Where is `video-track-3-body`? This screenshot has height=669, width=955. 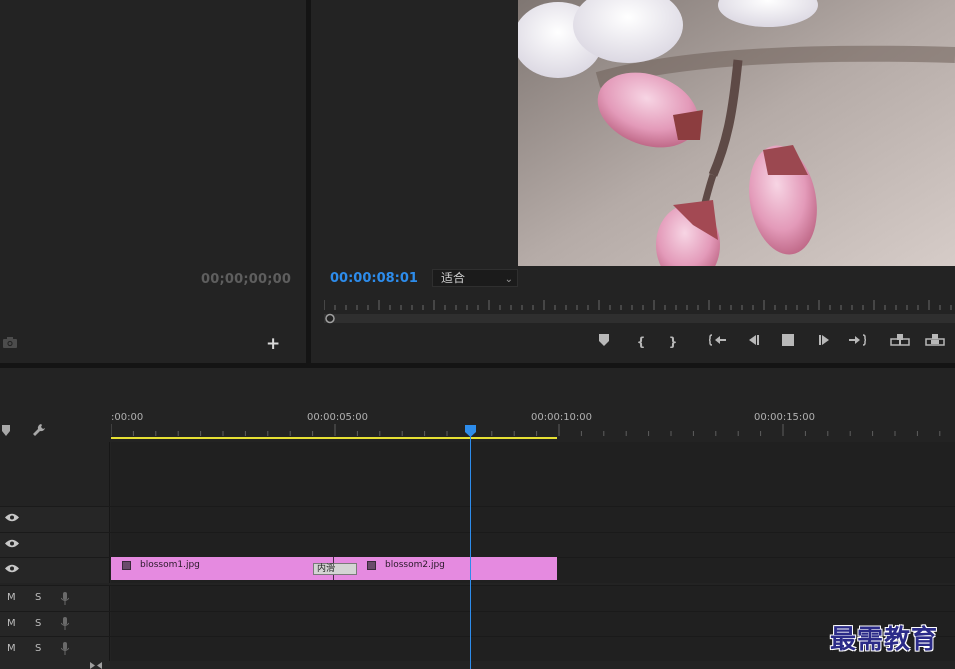 video-track-3-body is located at coordinates (533, 519).